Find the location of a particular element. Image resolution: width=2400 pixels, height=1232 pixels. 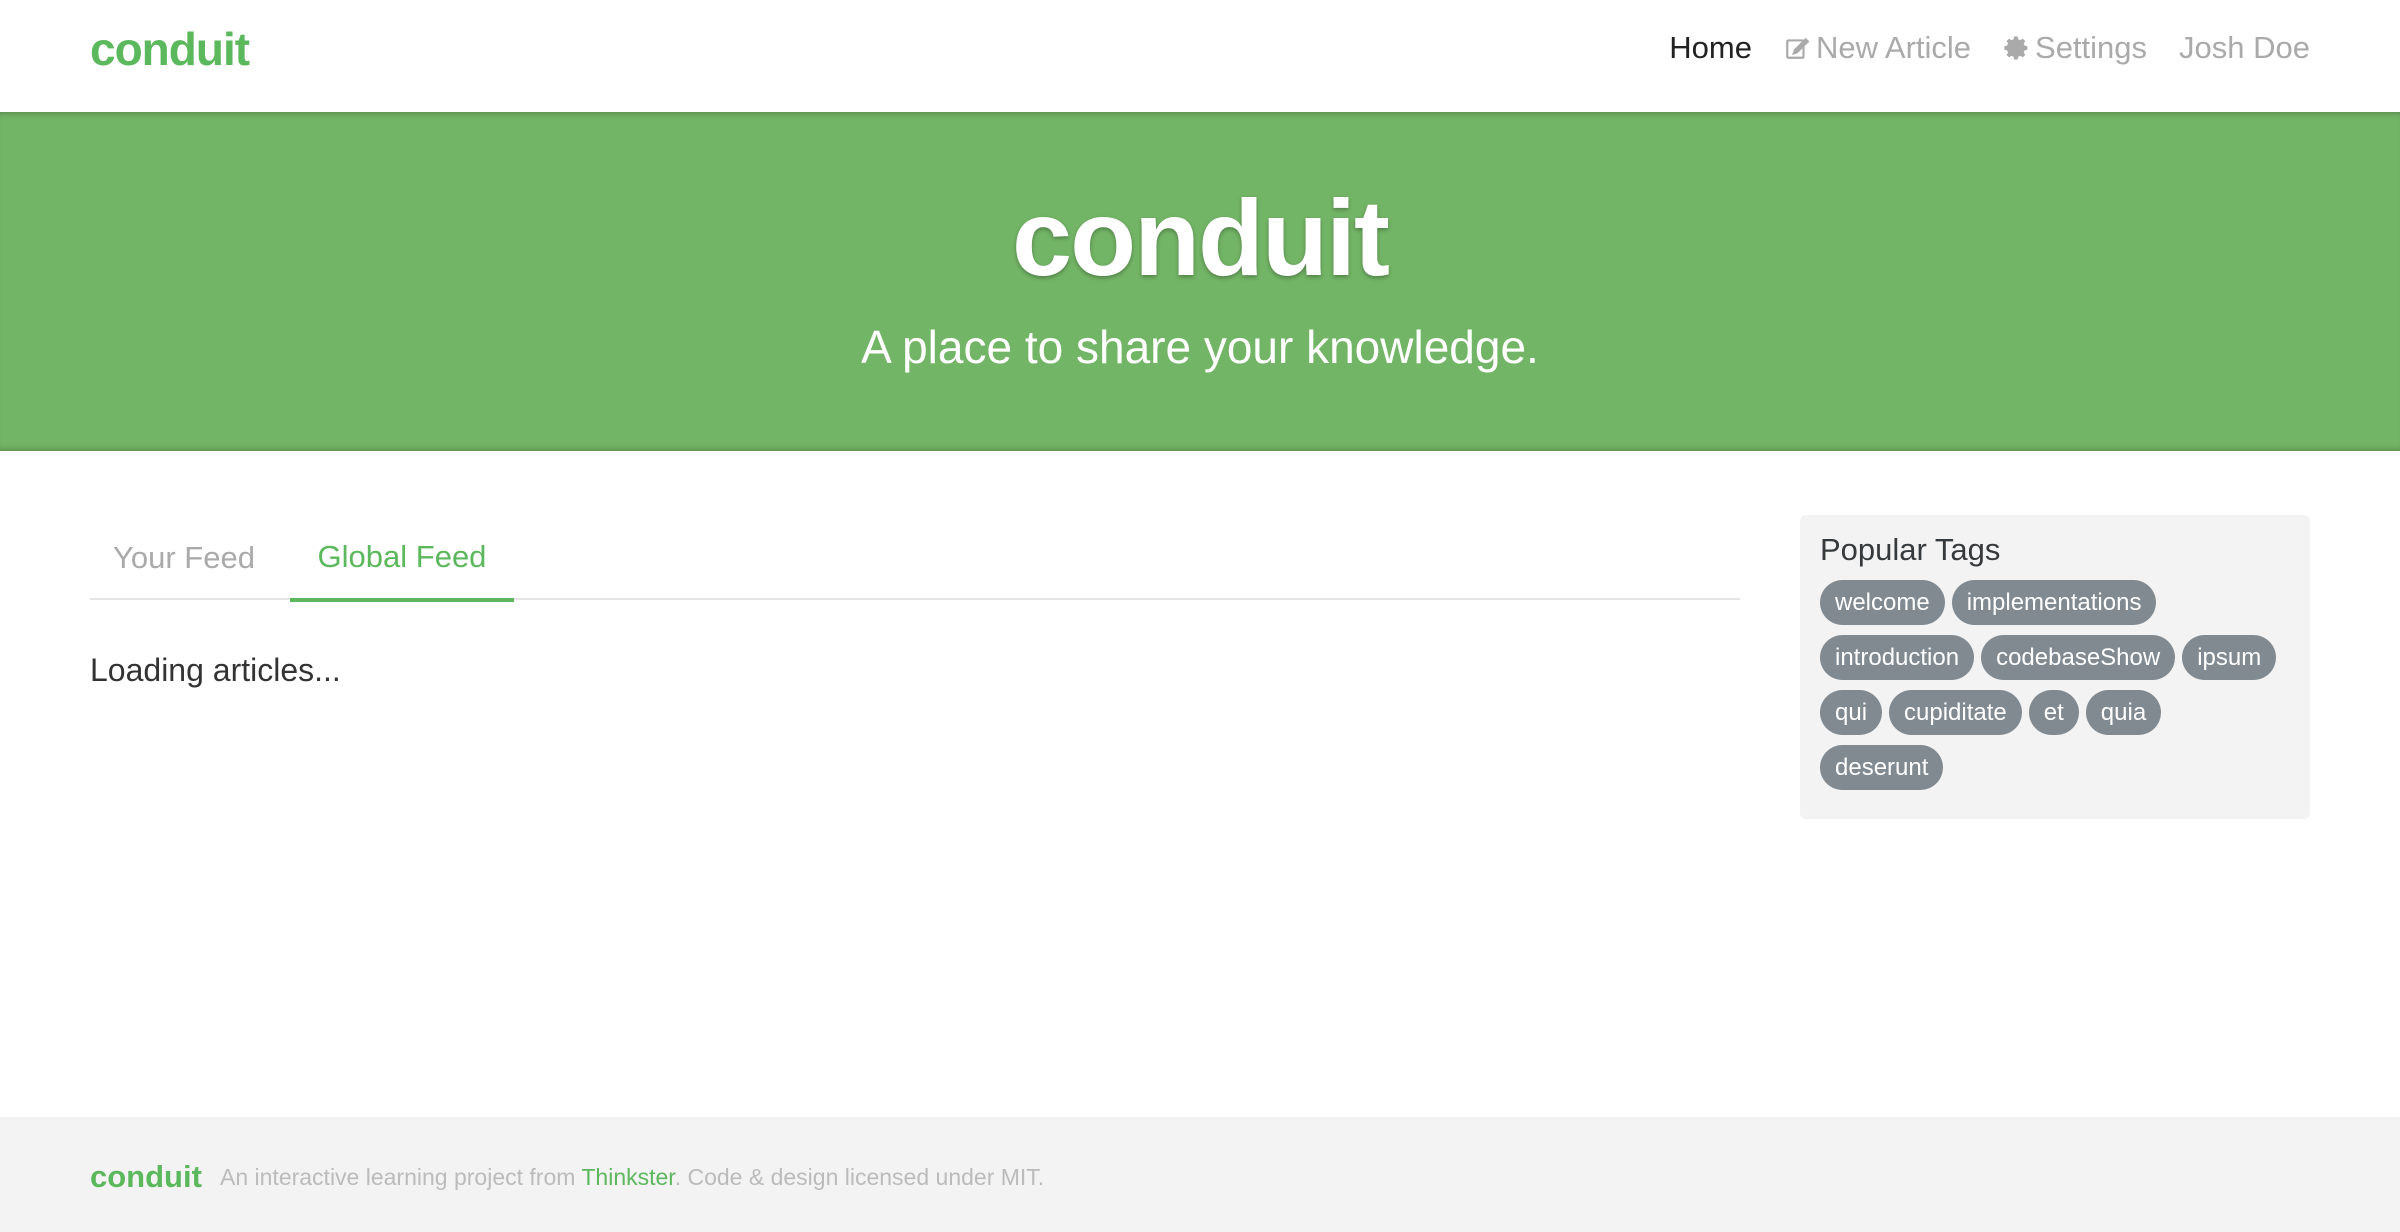

tag-pill: implementations is located at coordinates (2054, 603).